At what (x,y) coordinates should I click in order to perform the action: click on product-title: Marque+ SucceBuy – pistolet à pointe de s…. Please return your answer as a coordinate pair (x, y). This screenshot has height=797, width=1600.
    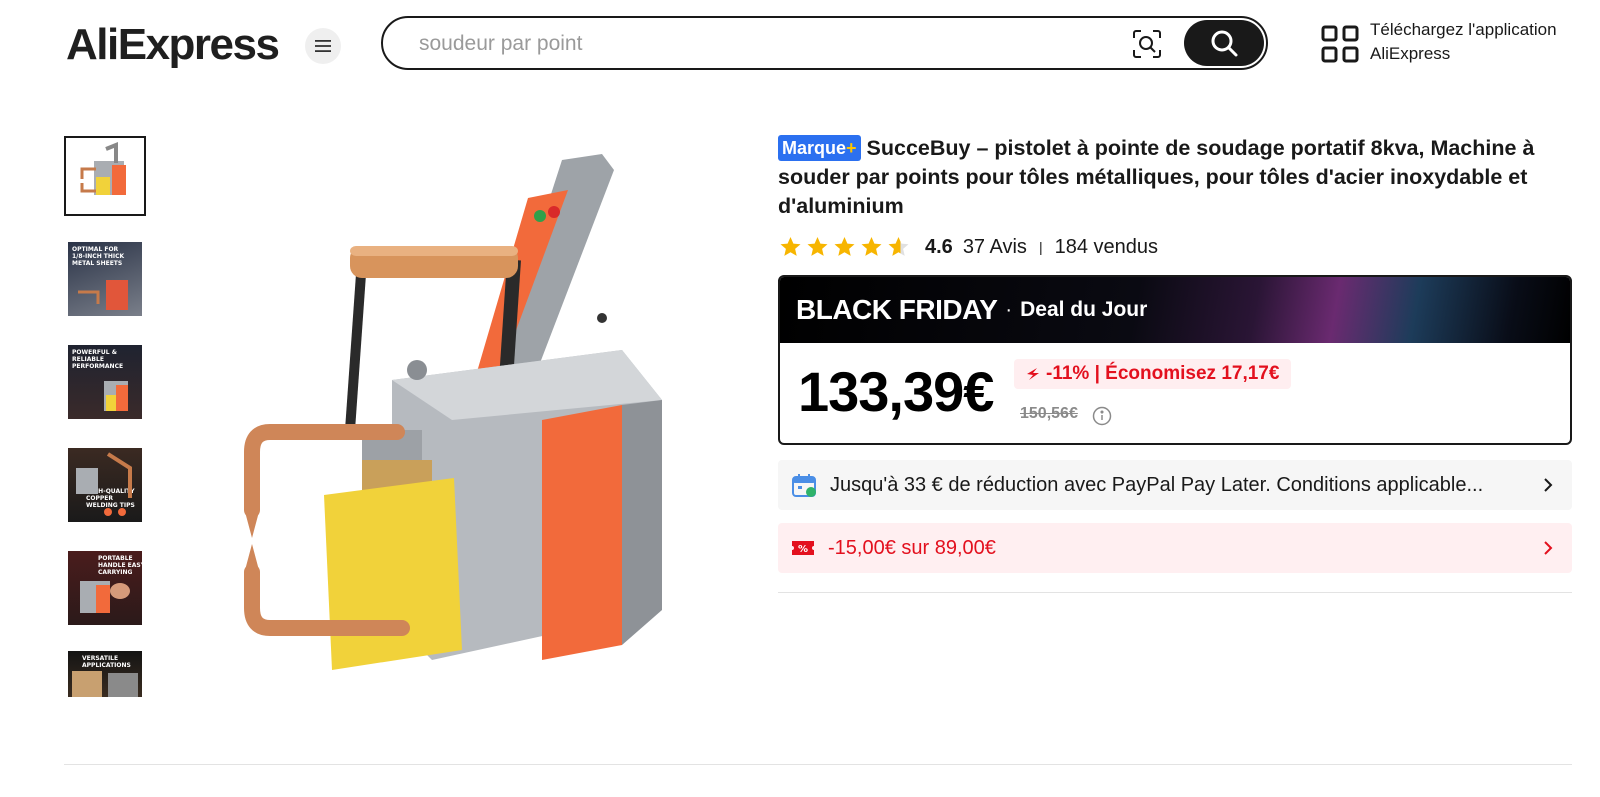
    Looking at the image, I should click on (1175, 177).